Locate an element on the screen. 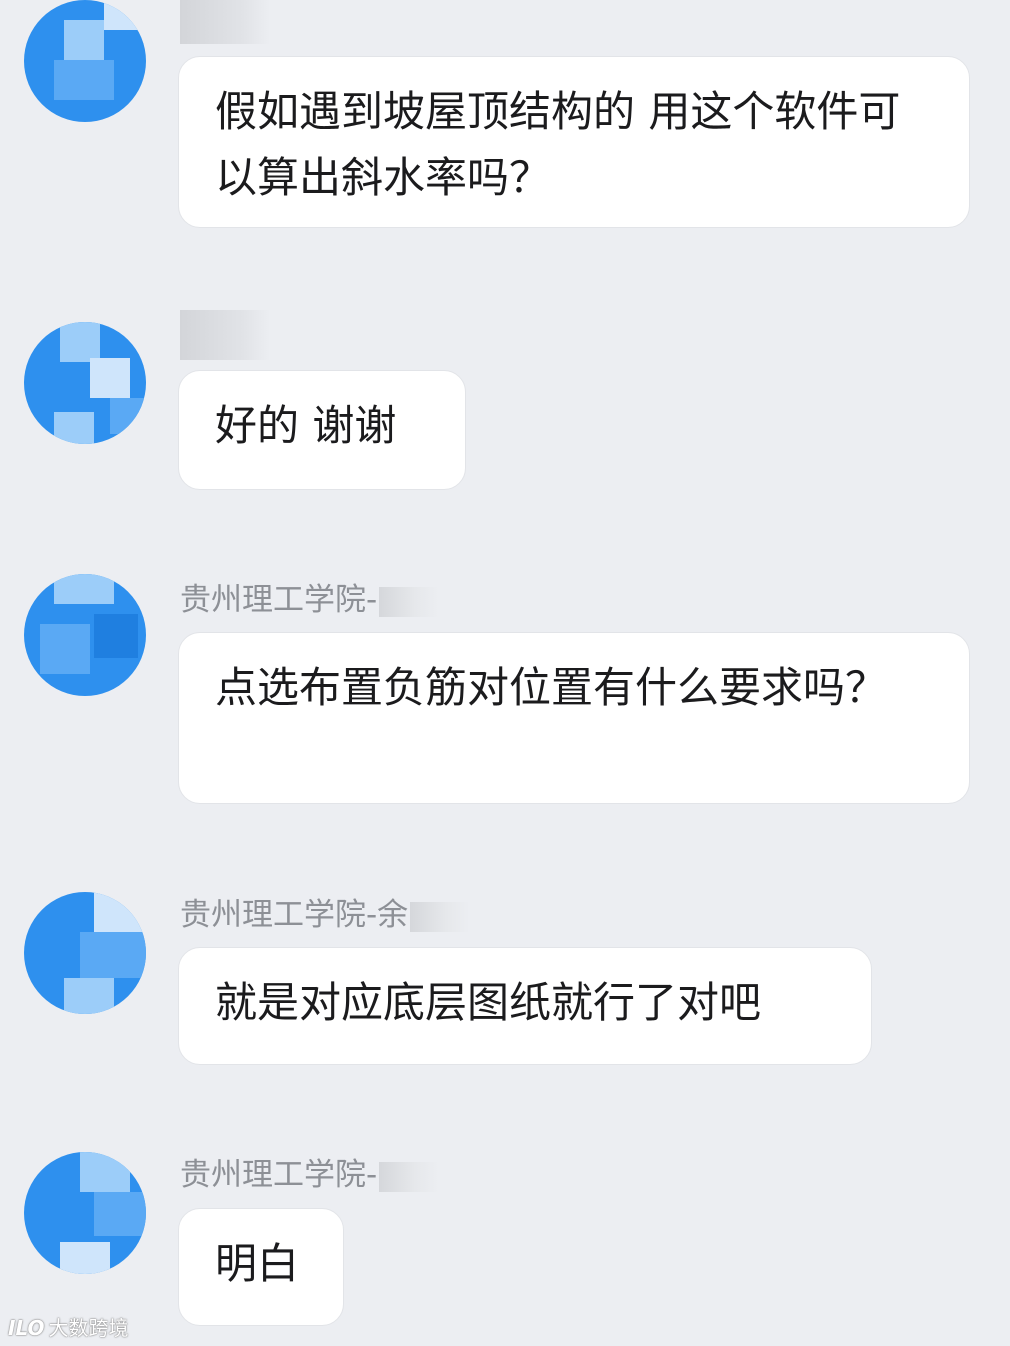 Image resolution: width=1010 pixels, height=1346 pixels. message-text: 就是对应底层图纸就行了对吧 is located at coordinates (488, 1002).